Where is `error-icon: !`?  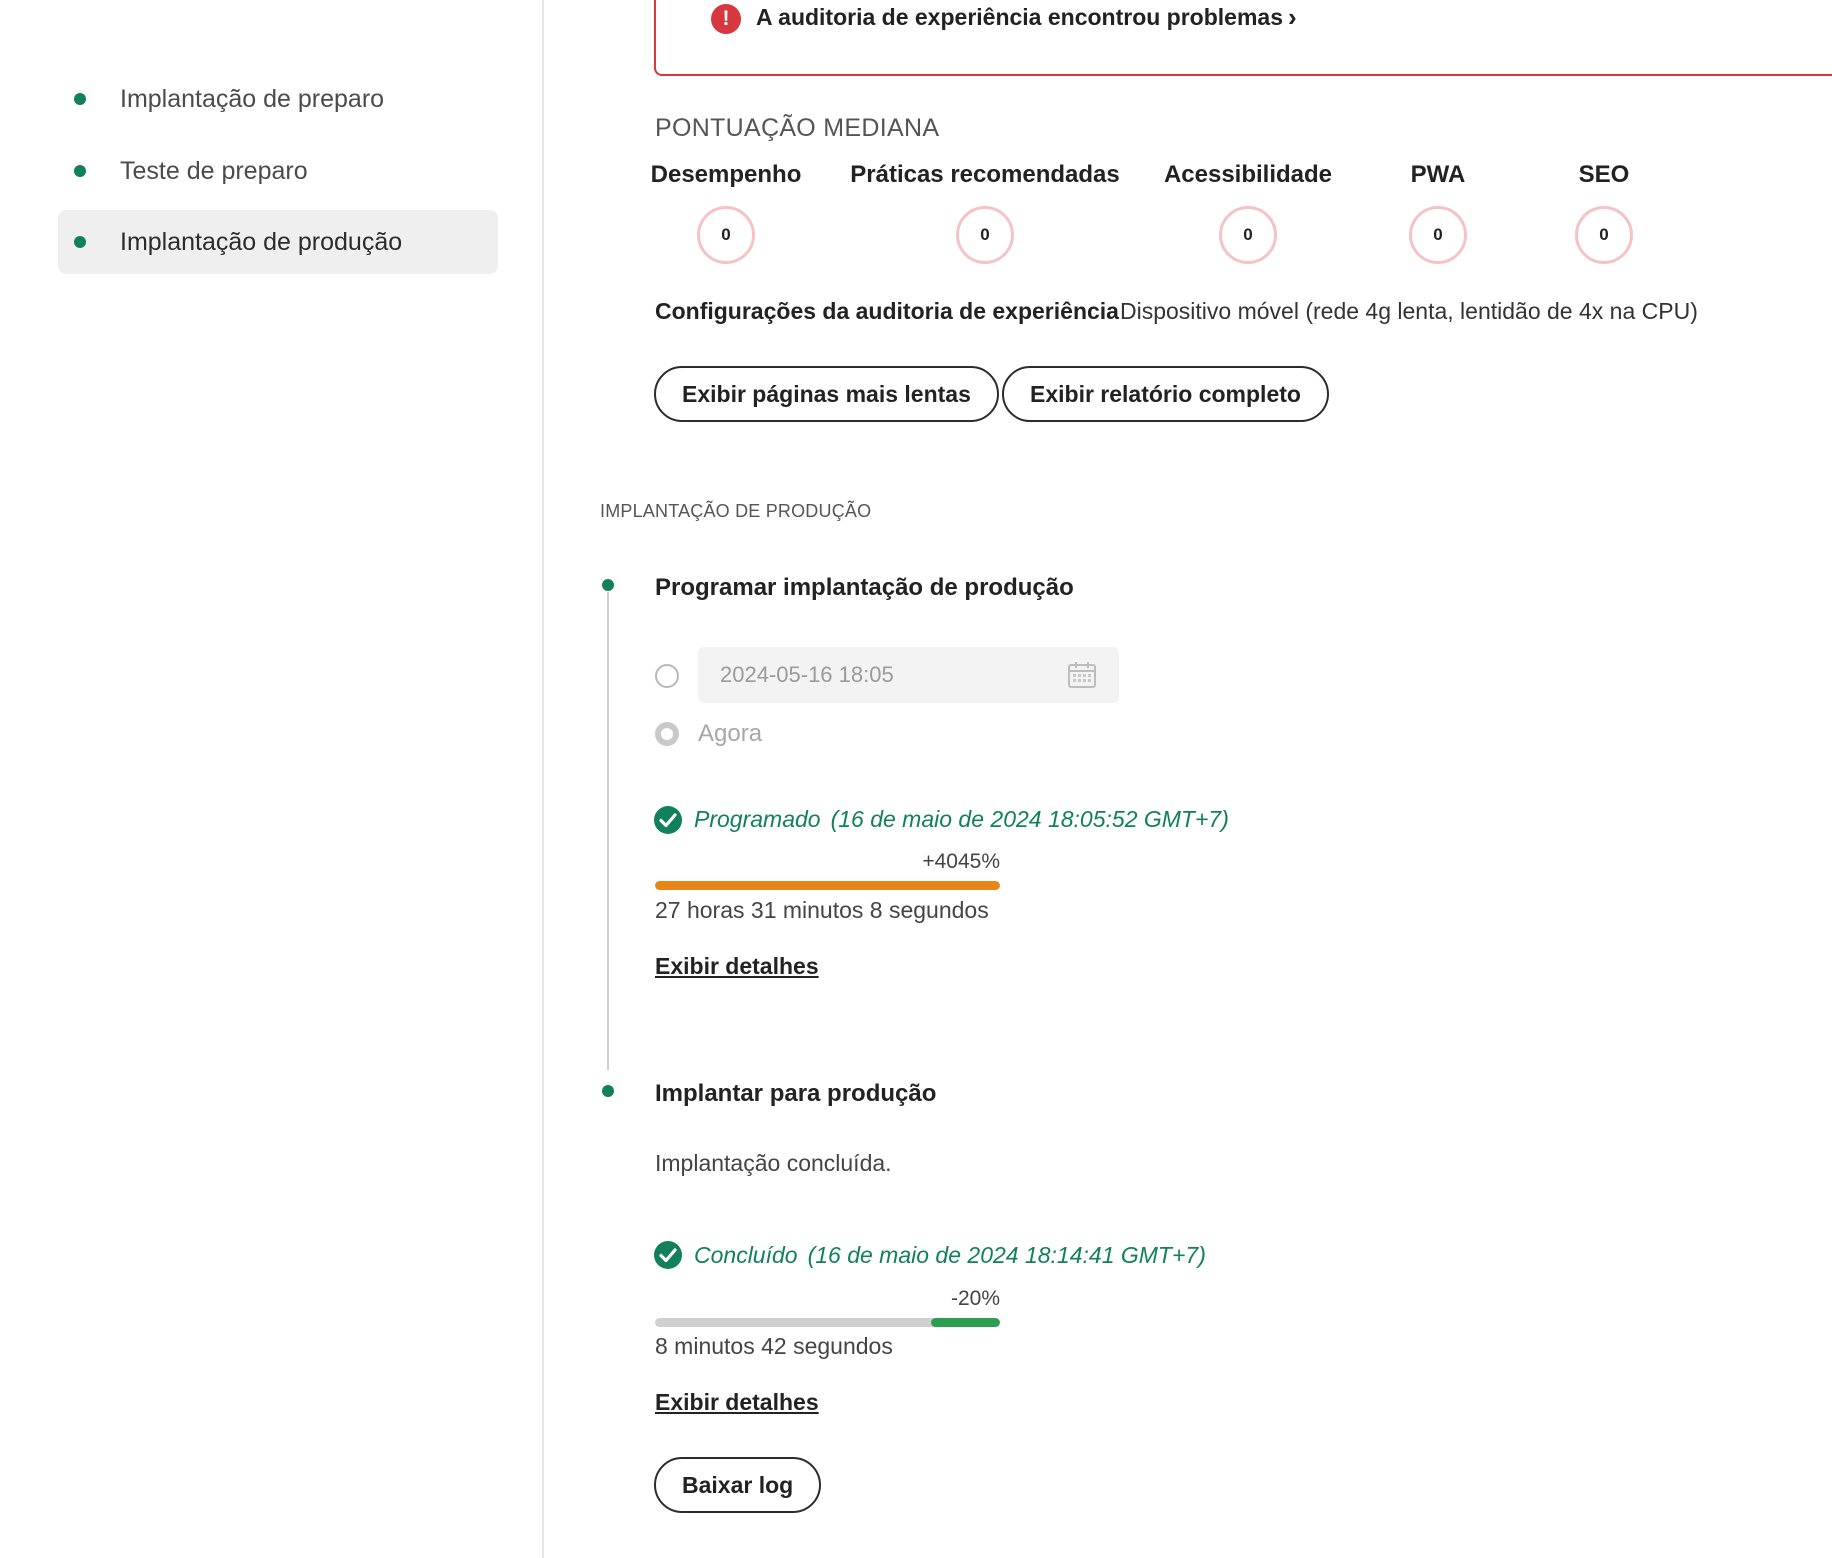
error-icon: ! is located at coordinates (726, 19).